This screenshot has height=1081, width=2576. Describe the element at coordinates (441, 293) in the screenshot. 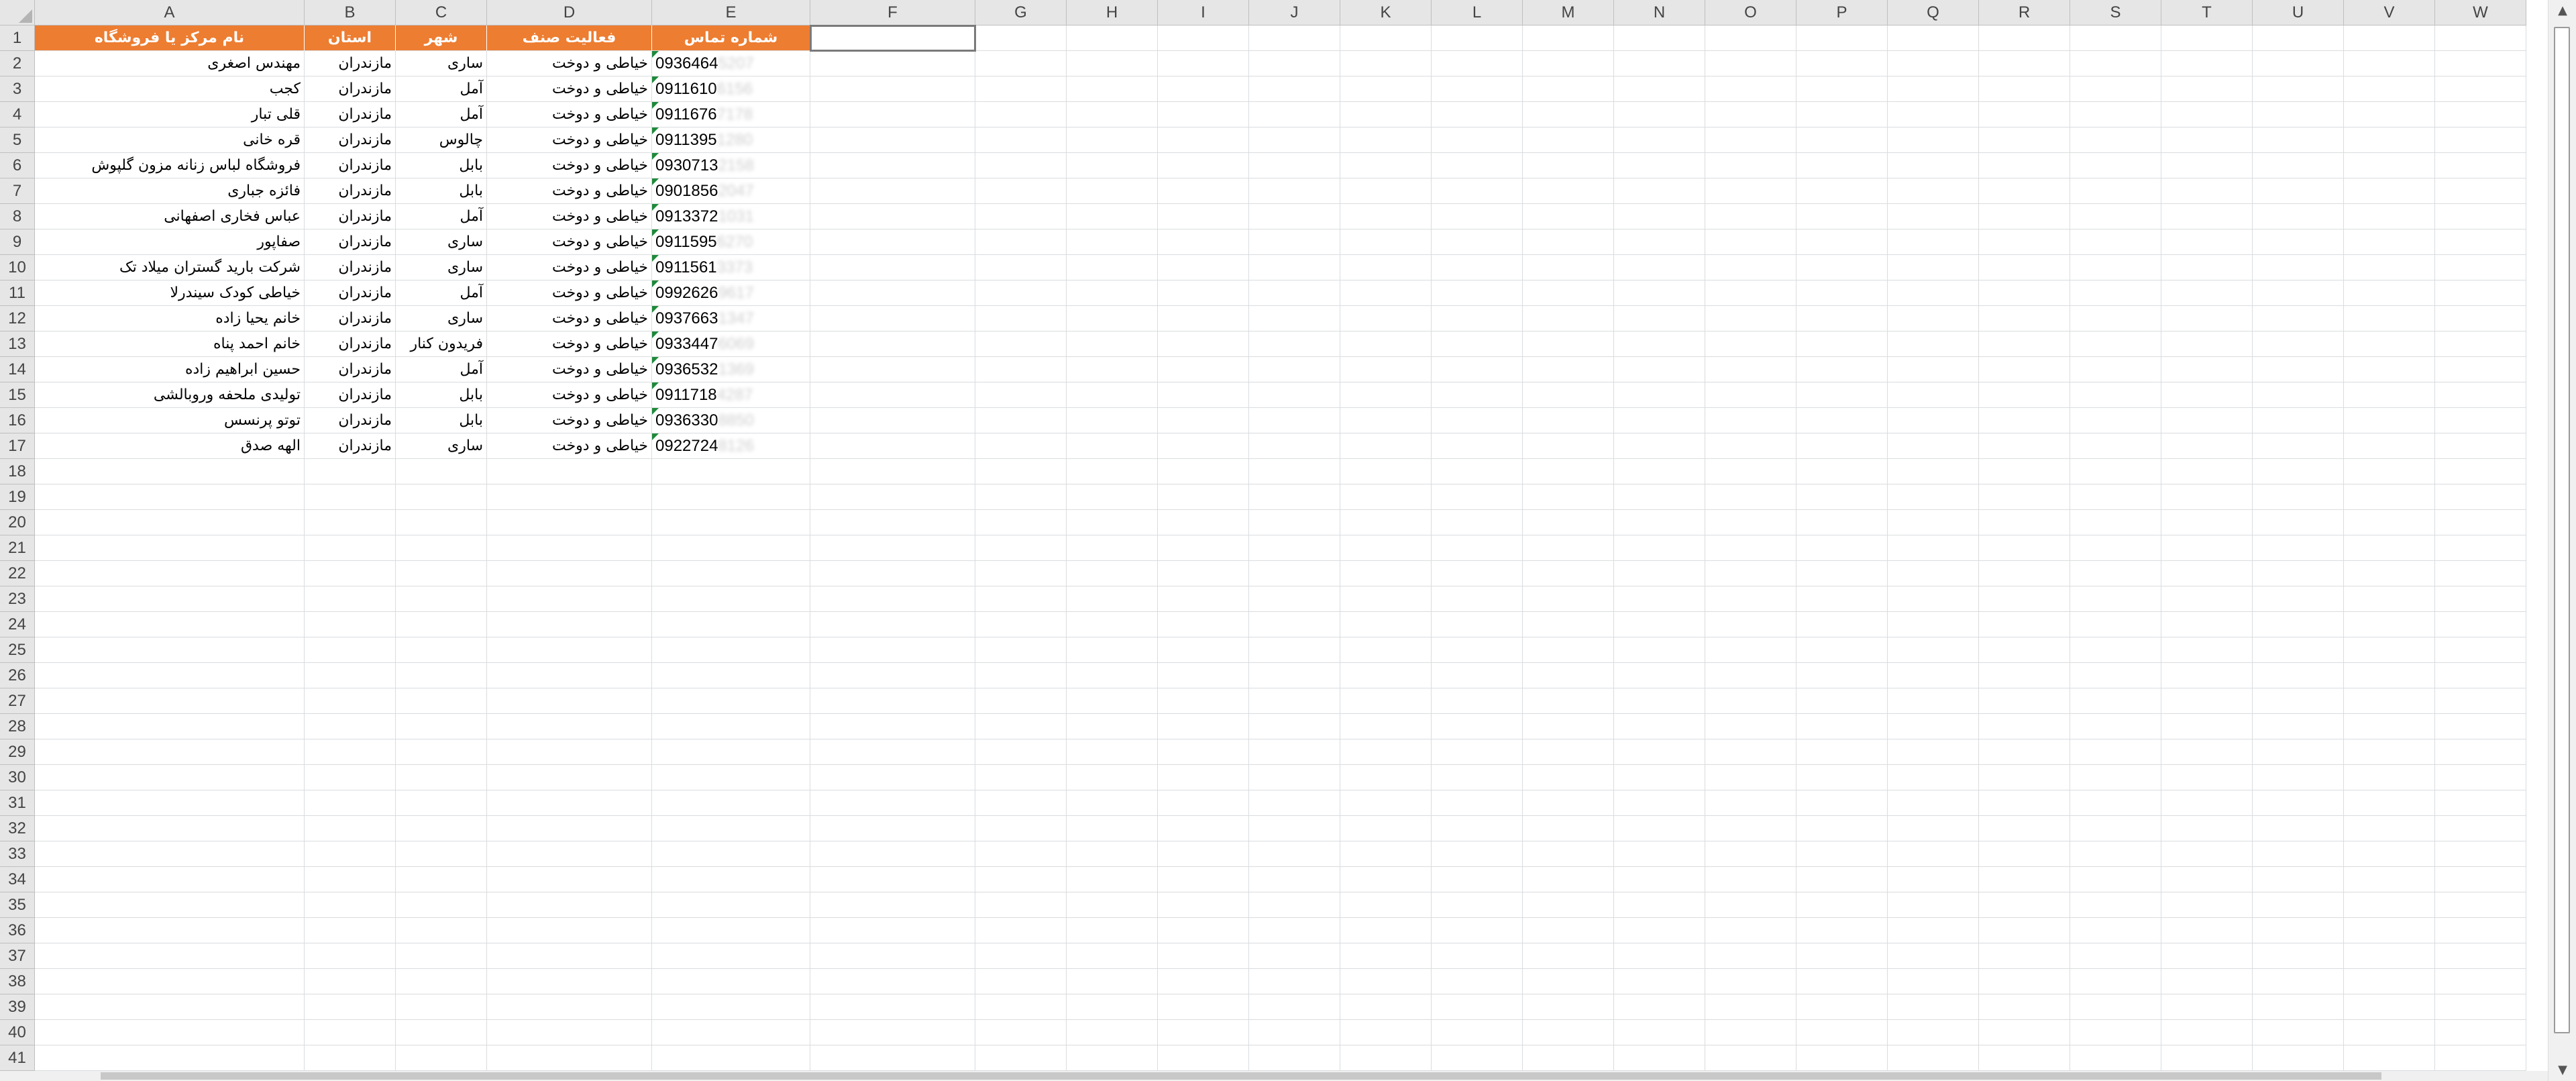

I see `cell-city: آمل` at that location.